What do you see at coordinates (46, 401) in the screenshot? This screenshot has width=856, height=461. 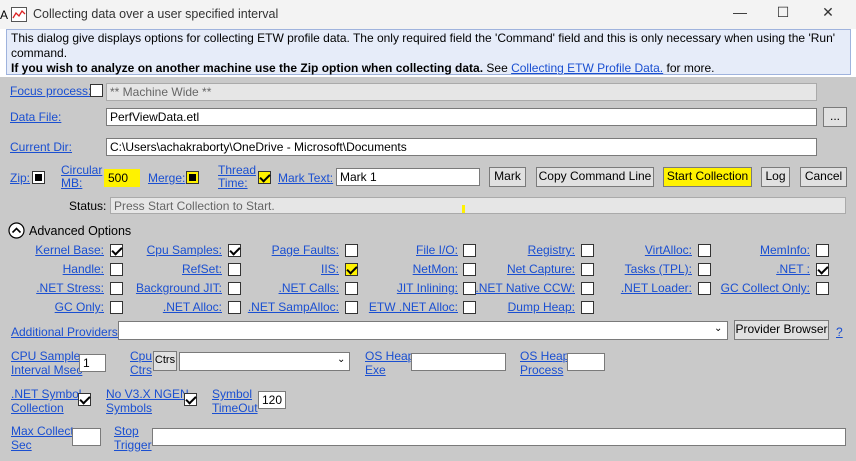 I see `net-symbol-collection-label: .NET Symbol Collection` at bounding box center [46, 401].